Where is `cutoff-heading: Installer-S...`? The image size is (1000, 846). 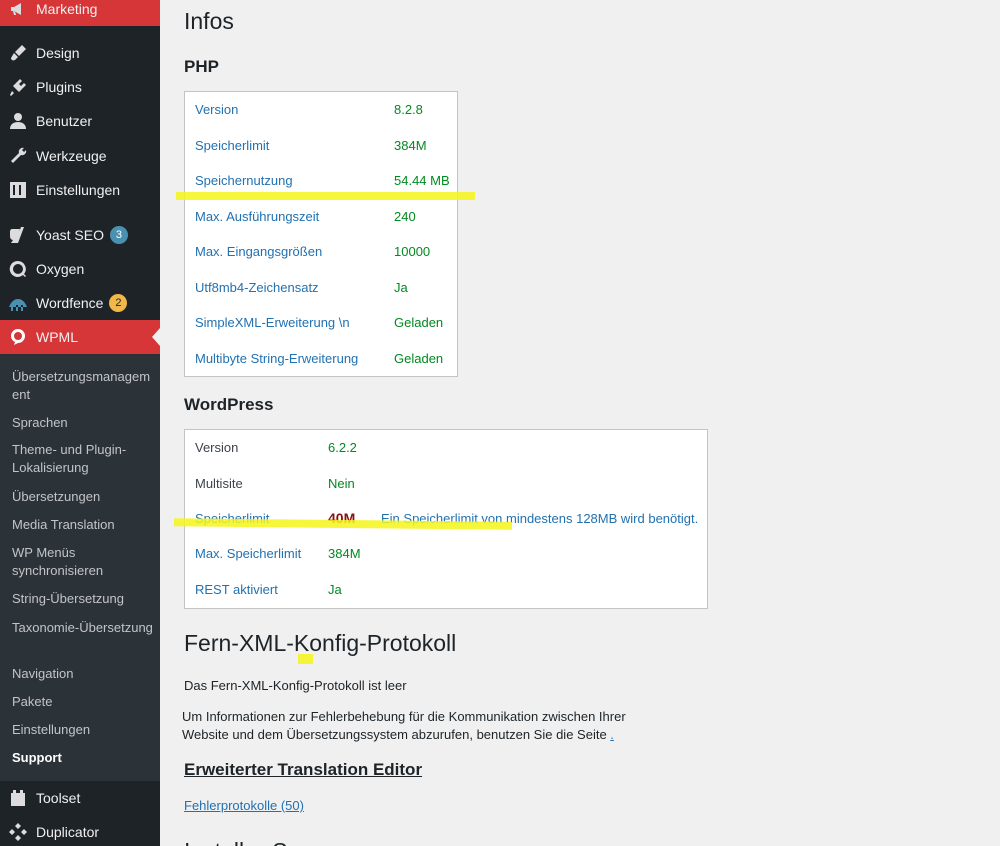 cutoff-heading: Installer-S... is located at coordinates (245, 842).